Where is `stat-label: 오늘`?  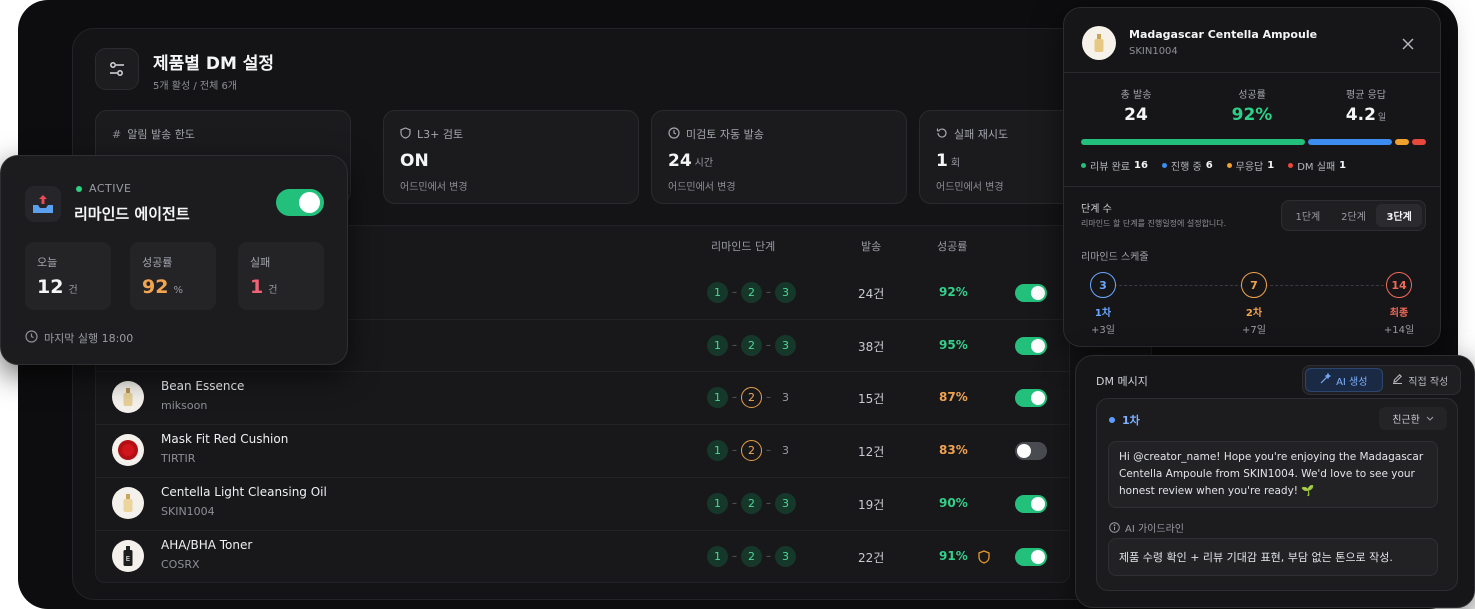
stat-label: 오늘 is located at coordinates (47, 262).